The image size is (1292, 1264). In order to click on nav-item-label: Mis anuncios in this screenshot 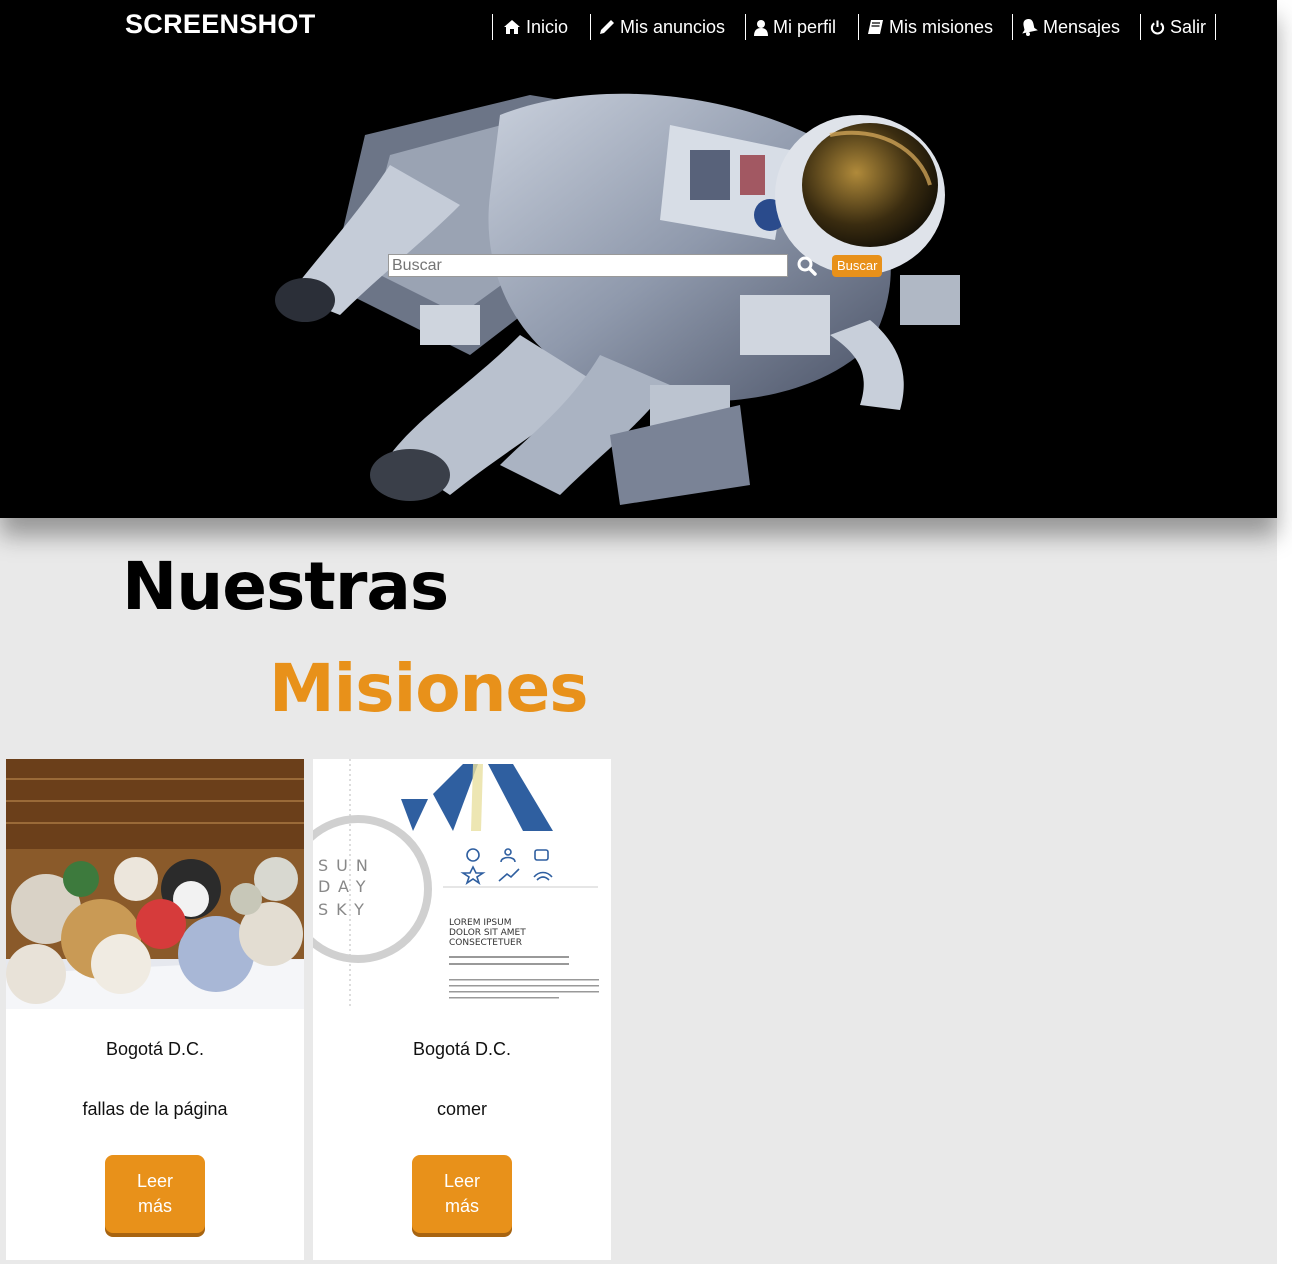, I will do `click(673, 26)`.